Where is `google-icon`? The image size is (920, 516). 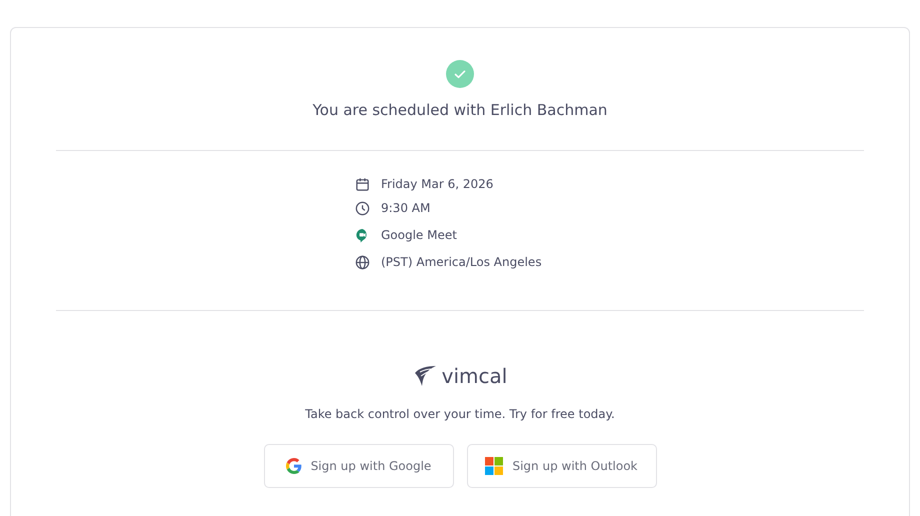 google-icon is located at coordinates (294, 466).